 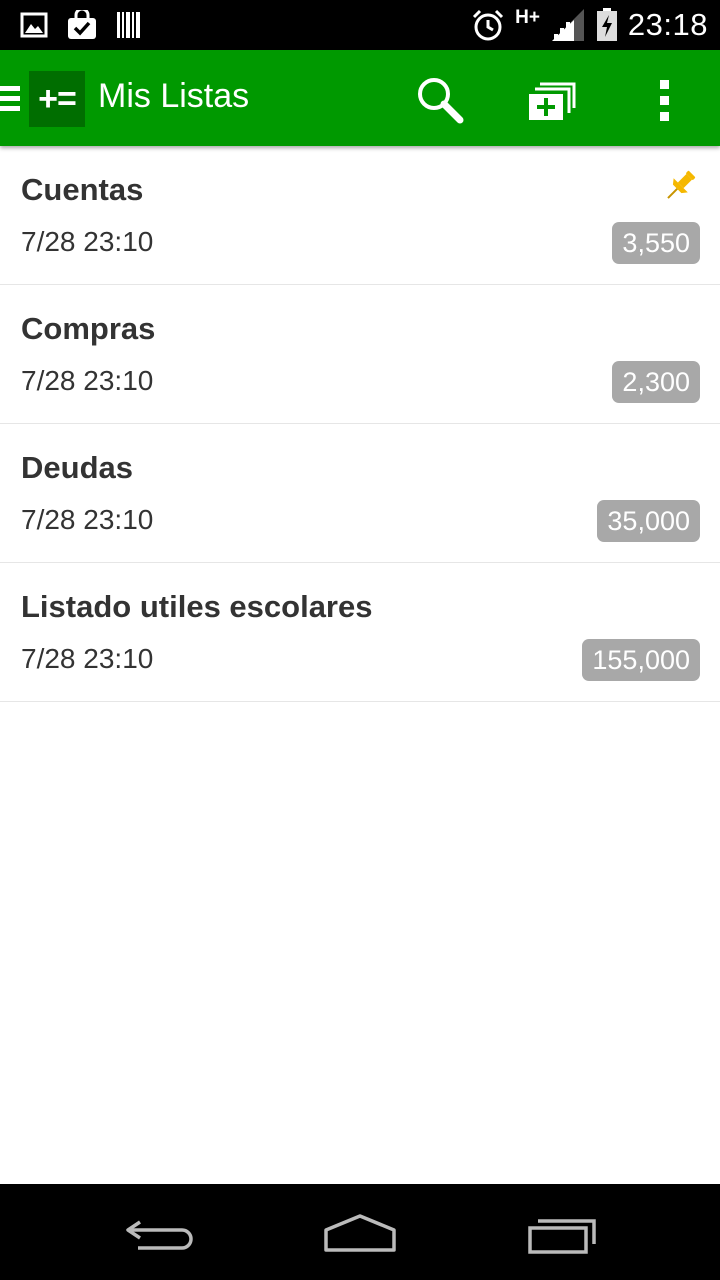 What do you see at coordinates (360, 215) in the screenshot?
I see `list-item: Cuentas 7/28 23:10 3,550` at bounding box center [360, 215].